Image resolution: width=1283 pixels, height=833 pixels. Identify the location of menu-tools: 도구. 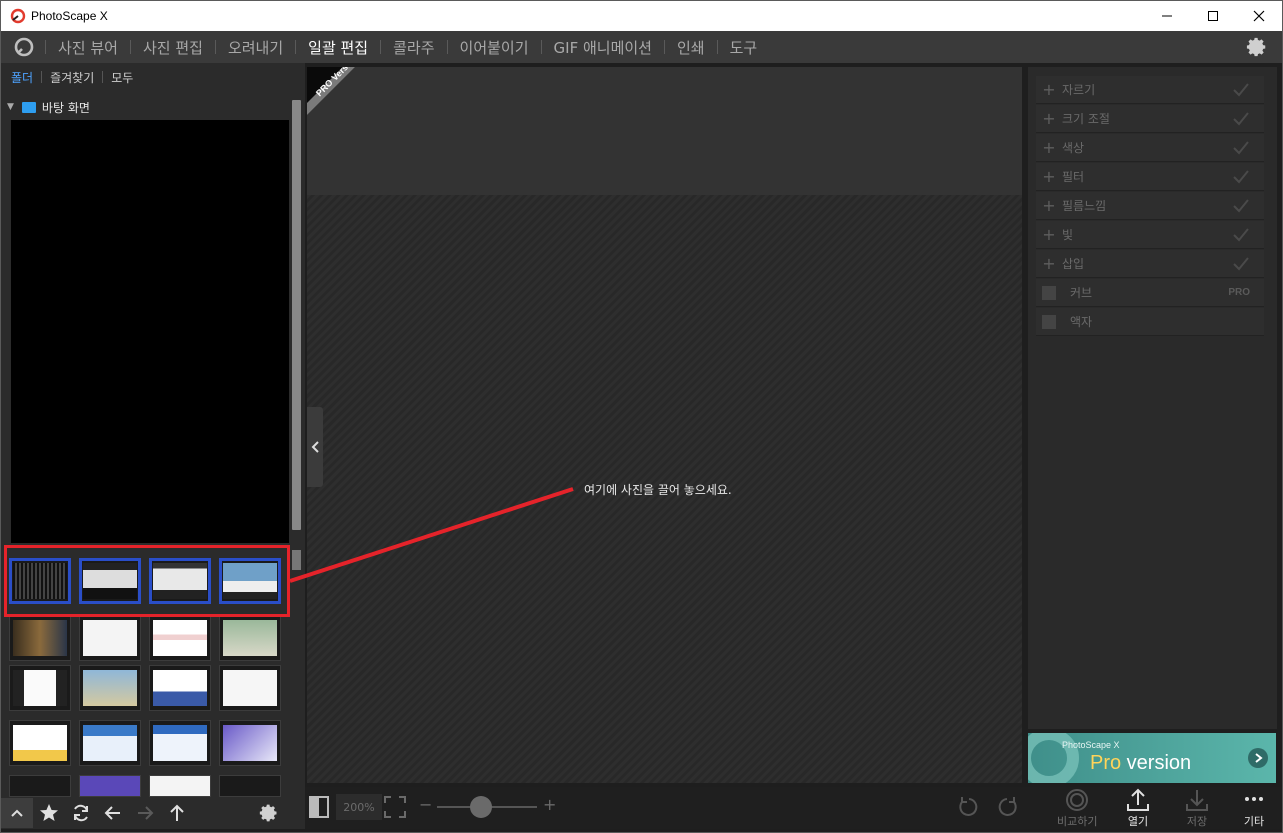
(744, 47).